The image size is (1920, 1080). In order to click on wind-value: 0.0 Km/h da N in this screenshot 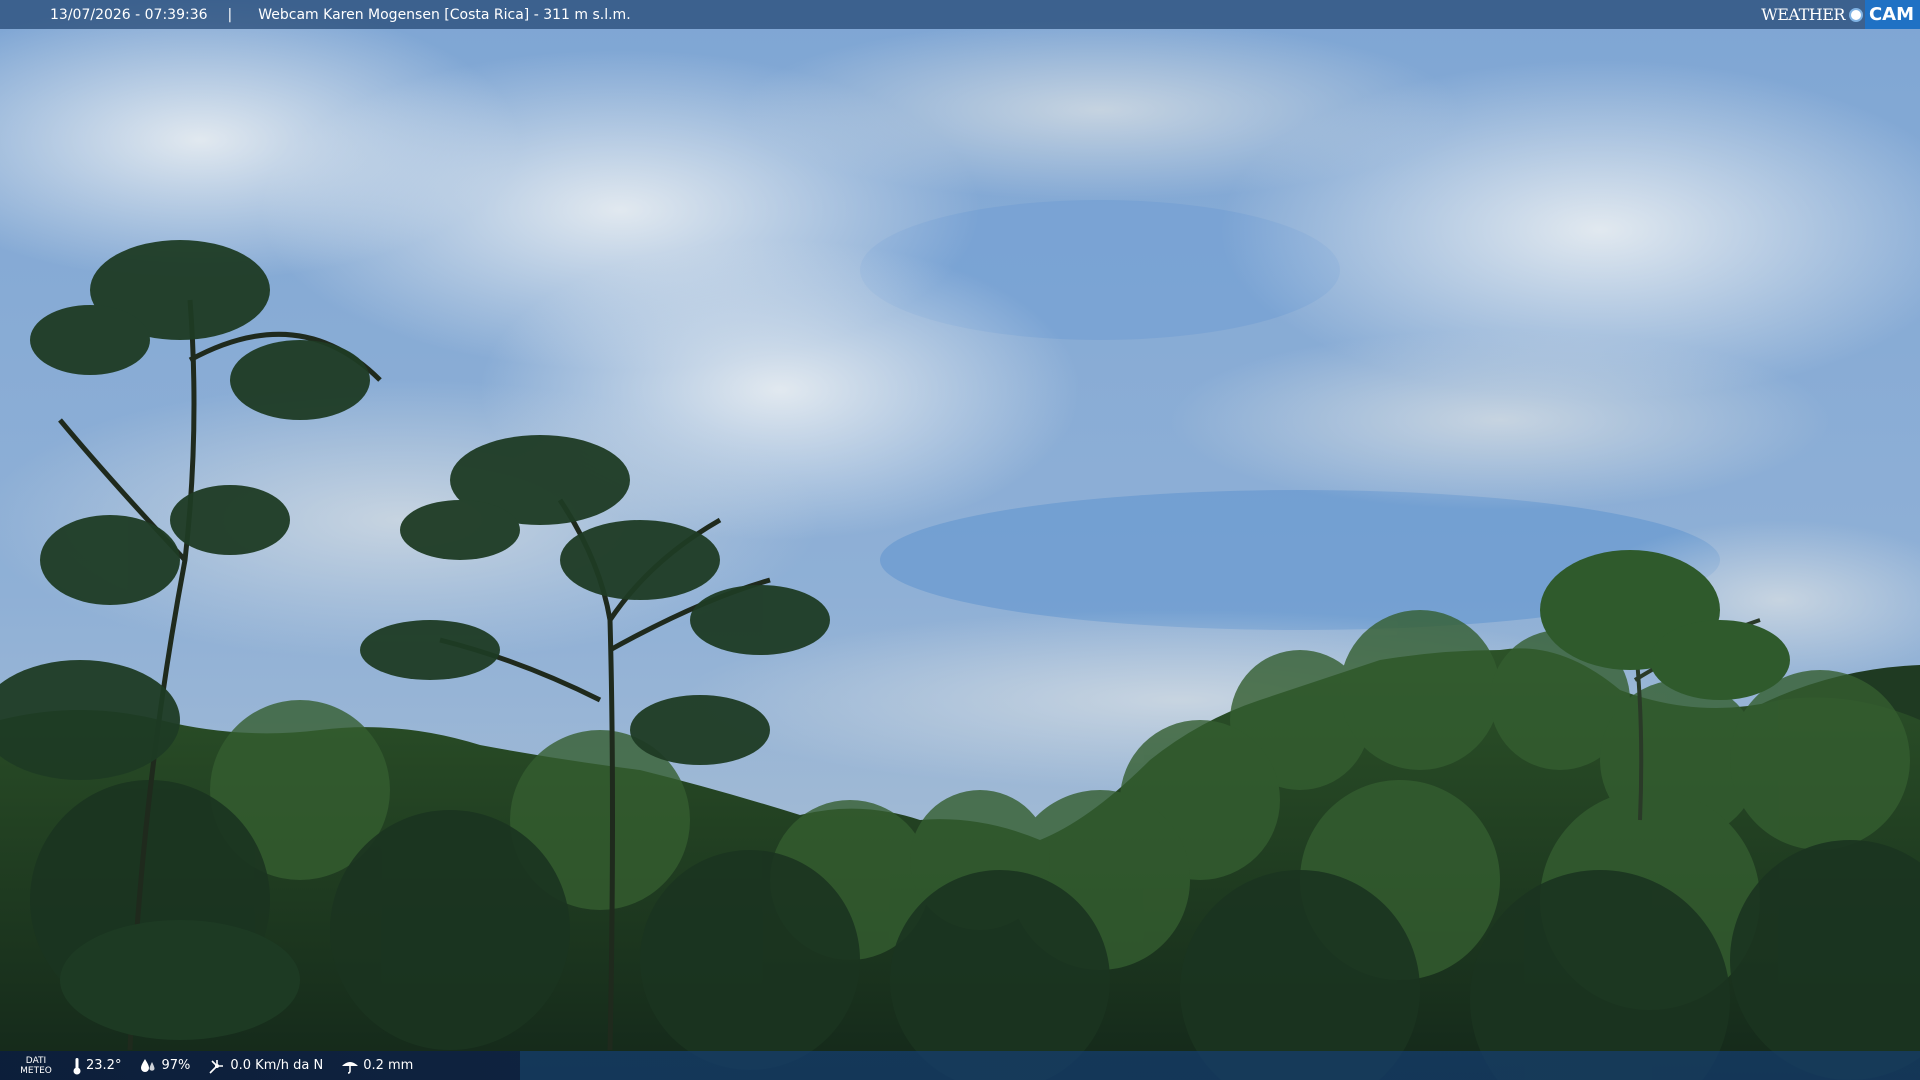, I will do `click(277, 1065)`.